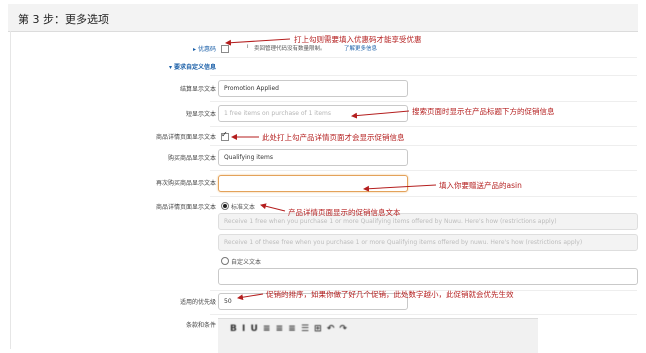 This screenshot has height=353, width=646. What do you see at coordinates (333, 137) in the screenshot?
I see `annotation-detail-checkbox: 此处打上勾产品详情页面才会显示促销信息` at bounding box center [333, 137].